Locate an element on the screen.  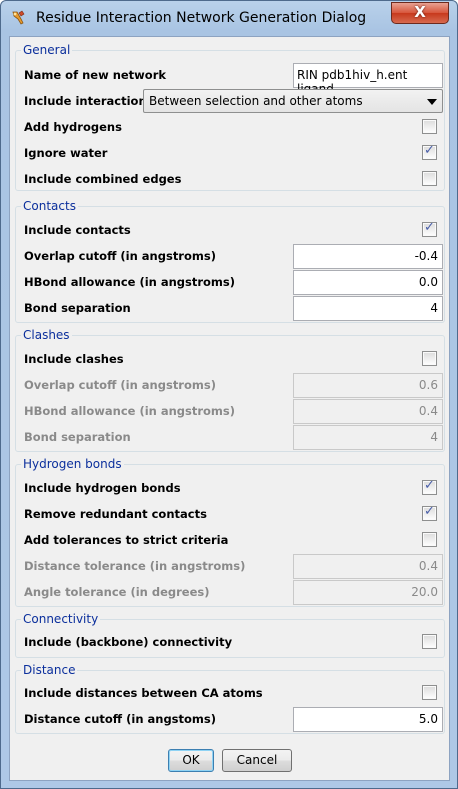
clashes-hbond-input: 0.4 is located at coordinates (368, 411).